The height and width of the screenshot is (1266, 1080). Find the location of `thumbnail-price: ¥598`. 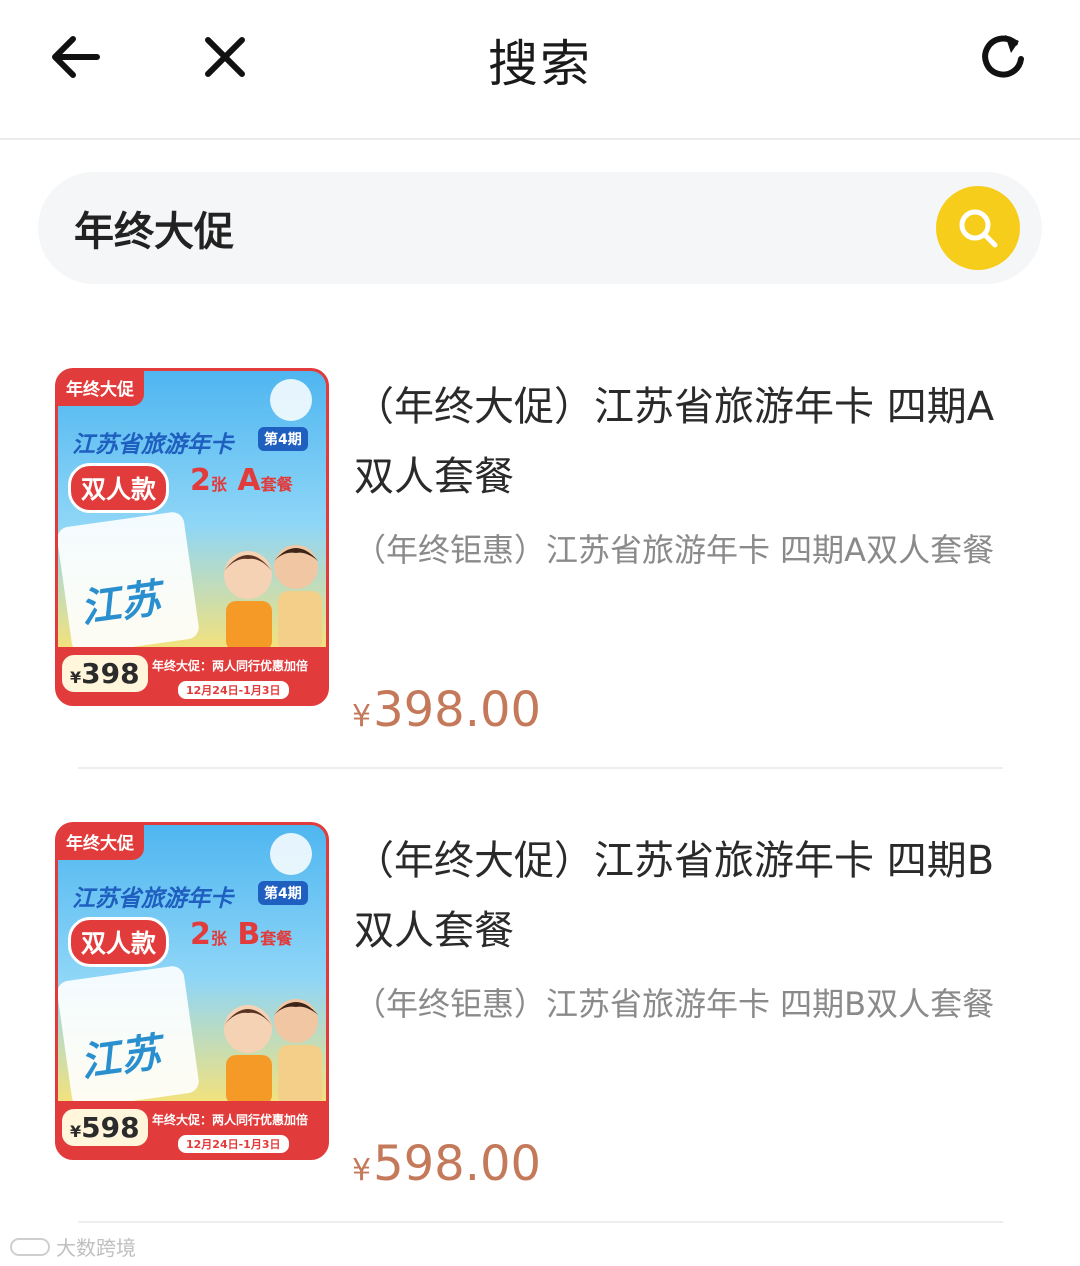

thumbnail-price: ¥598 is located at coordinates (105, 1127).